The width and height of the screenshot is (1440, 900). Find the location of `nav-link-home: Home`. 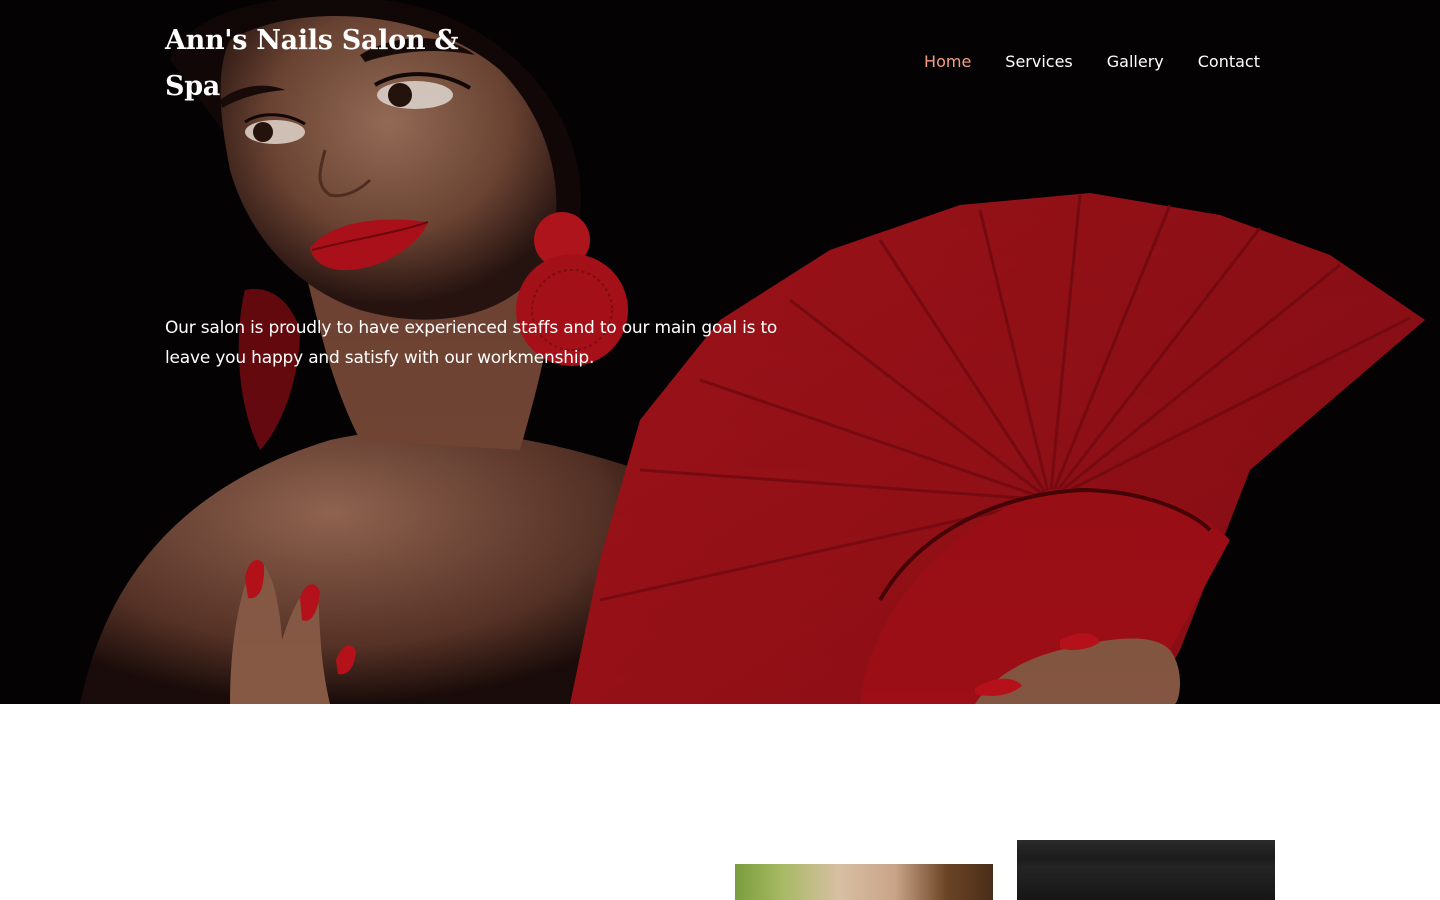

nav-link-home: Home is located at coordinates (947, 62).